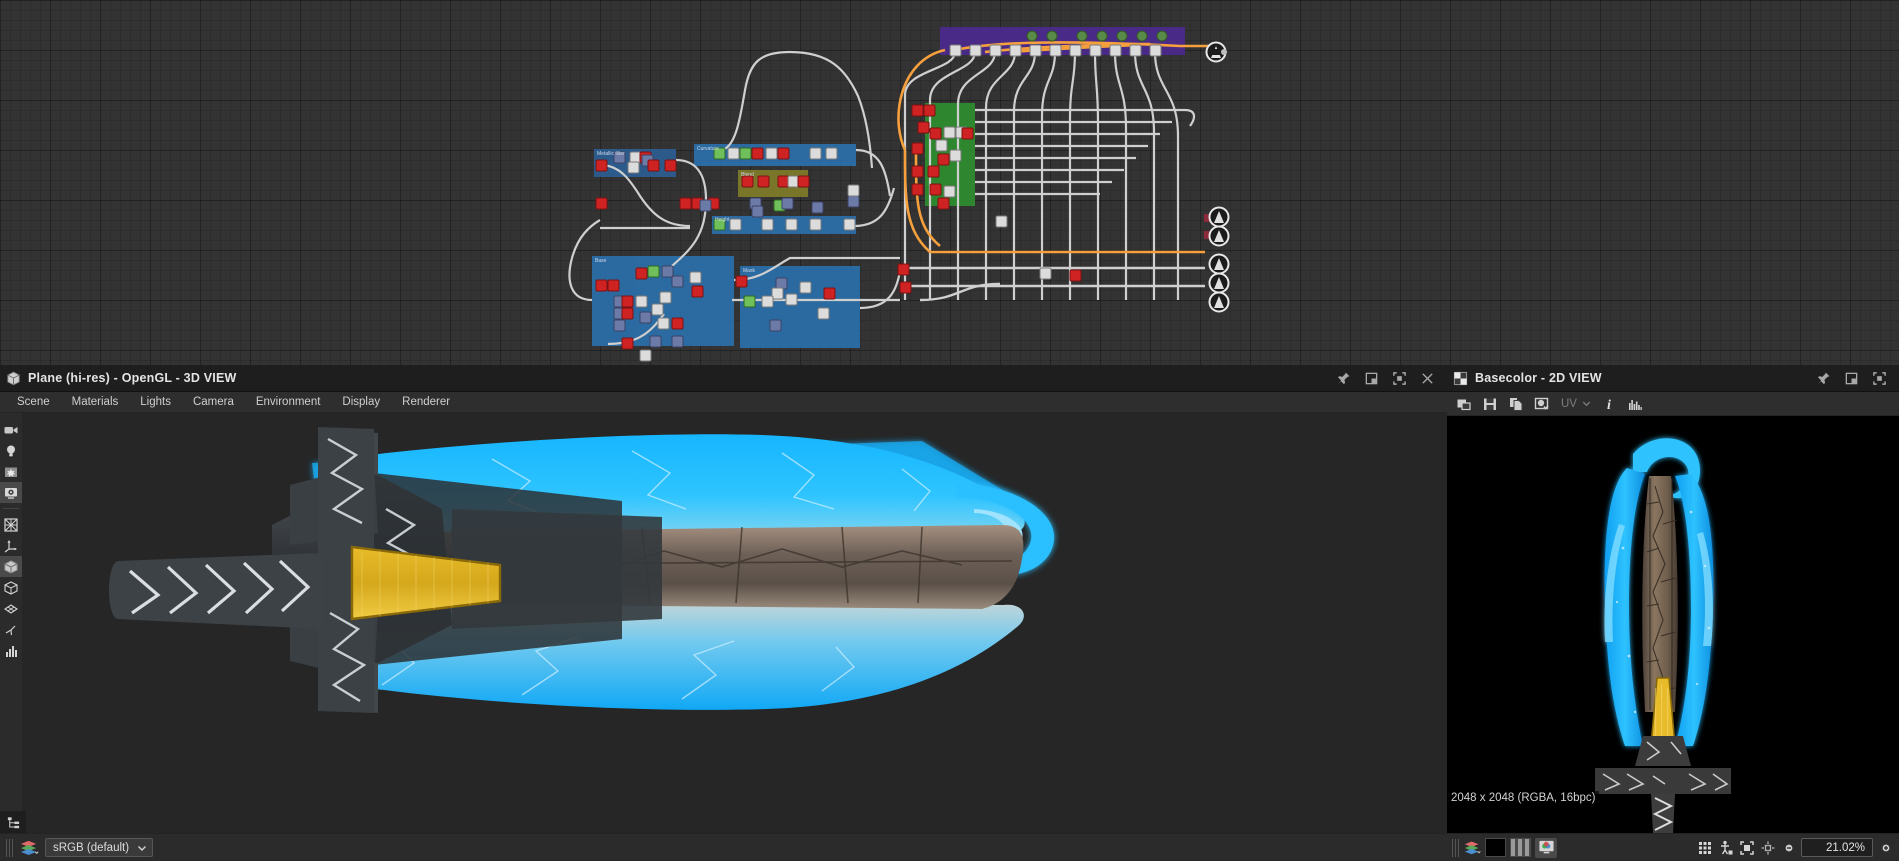  I want to click on menu-lights: Lights, so click(155, 402).